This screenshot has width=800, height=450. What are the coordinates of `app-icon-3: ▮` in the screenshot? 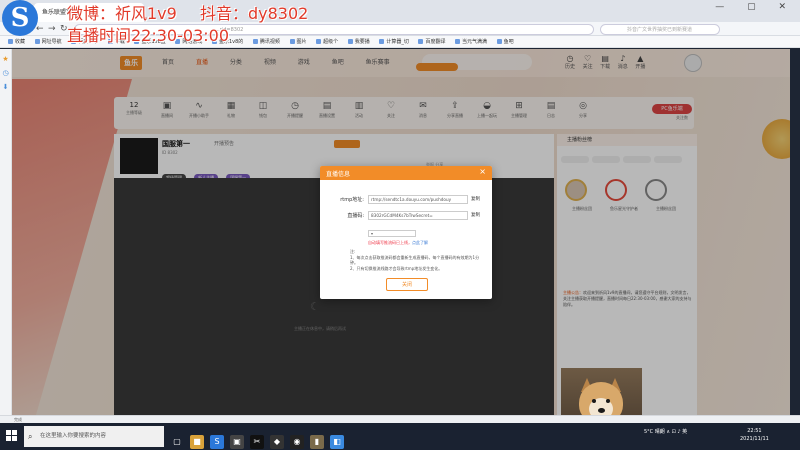 It's located at (317, 442).